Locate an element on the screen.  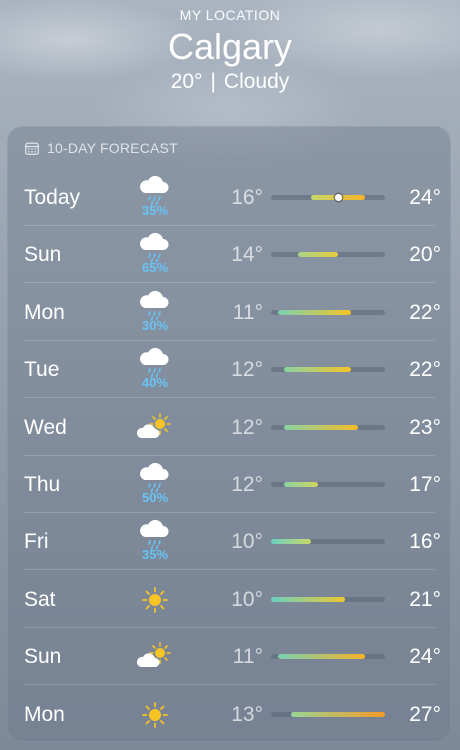
day-label: Thu is located at coordinates (42, 484).